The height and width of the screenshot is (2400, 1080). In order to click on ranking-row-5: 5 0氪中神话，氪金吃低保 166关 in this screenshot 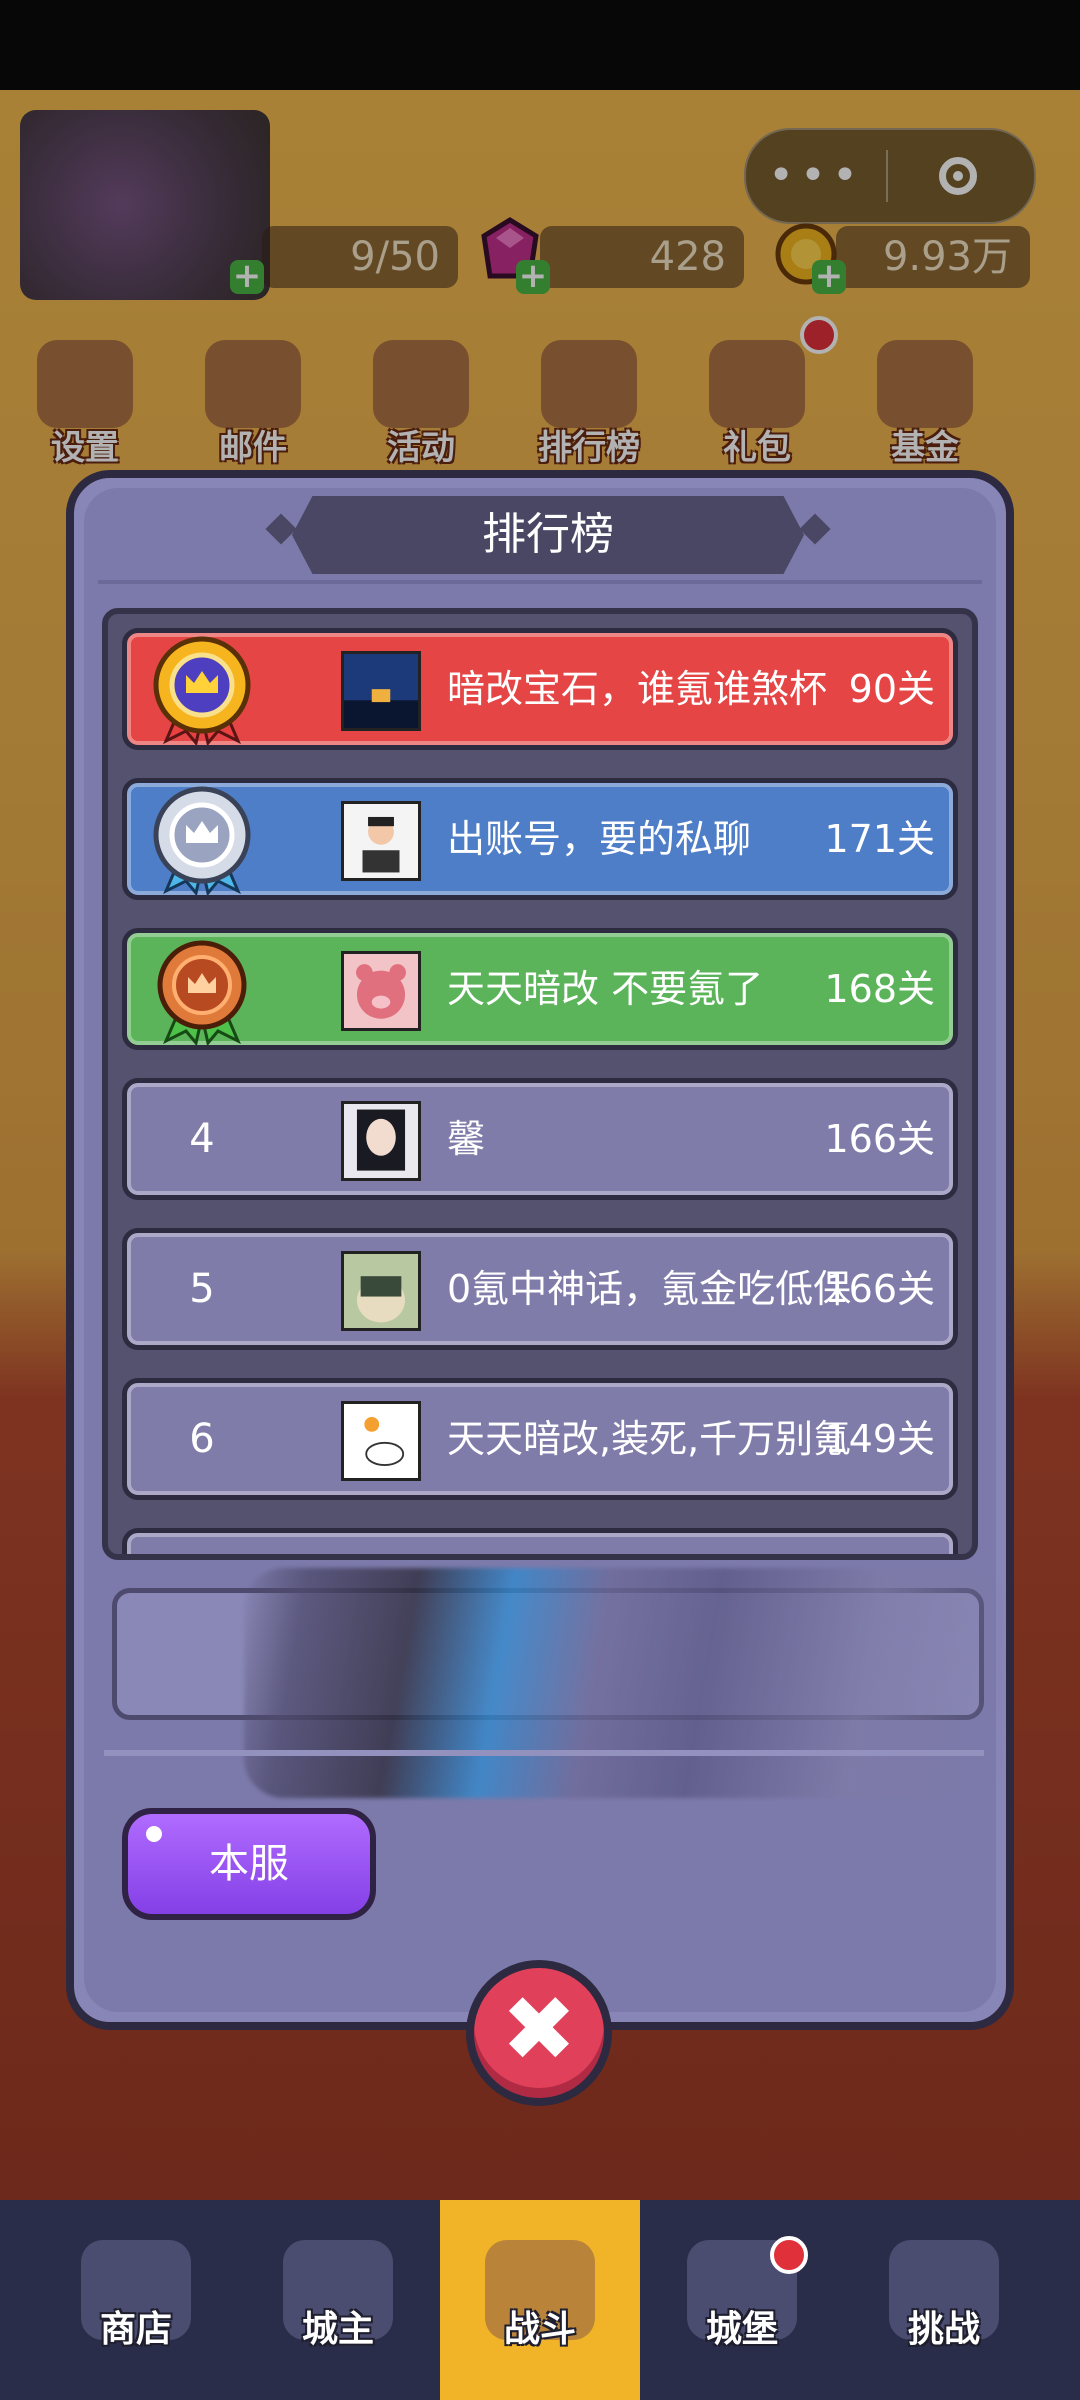, I will do `click(540, 1289)`.